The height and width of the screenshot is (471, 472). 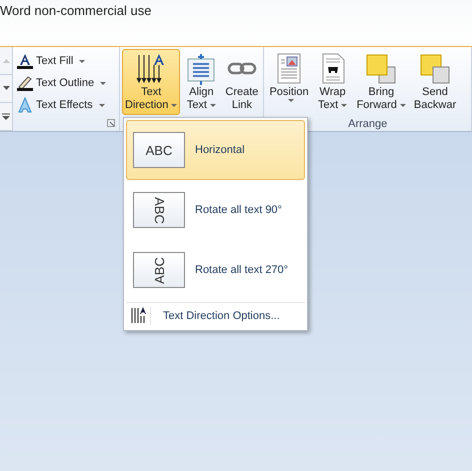 What do you see at coordinates (138, 315) in the screenshot?
I see `text-direction-icon` at bounding box center [138, 315].